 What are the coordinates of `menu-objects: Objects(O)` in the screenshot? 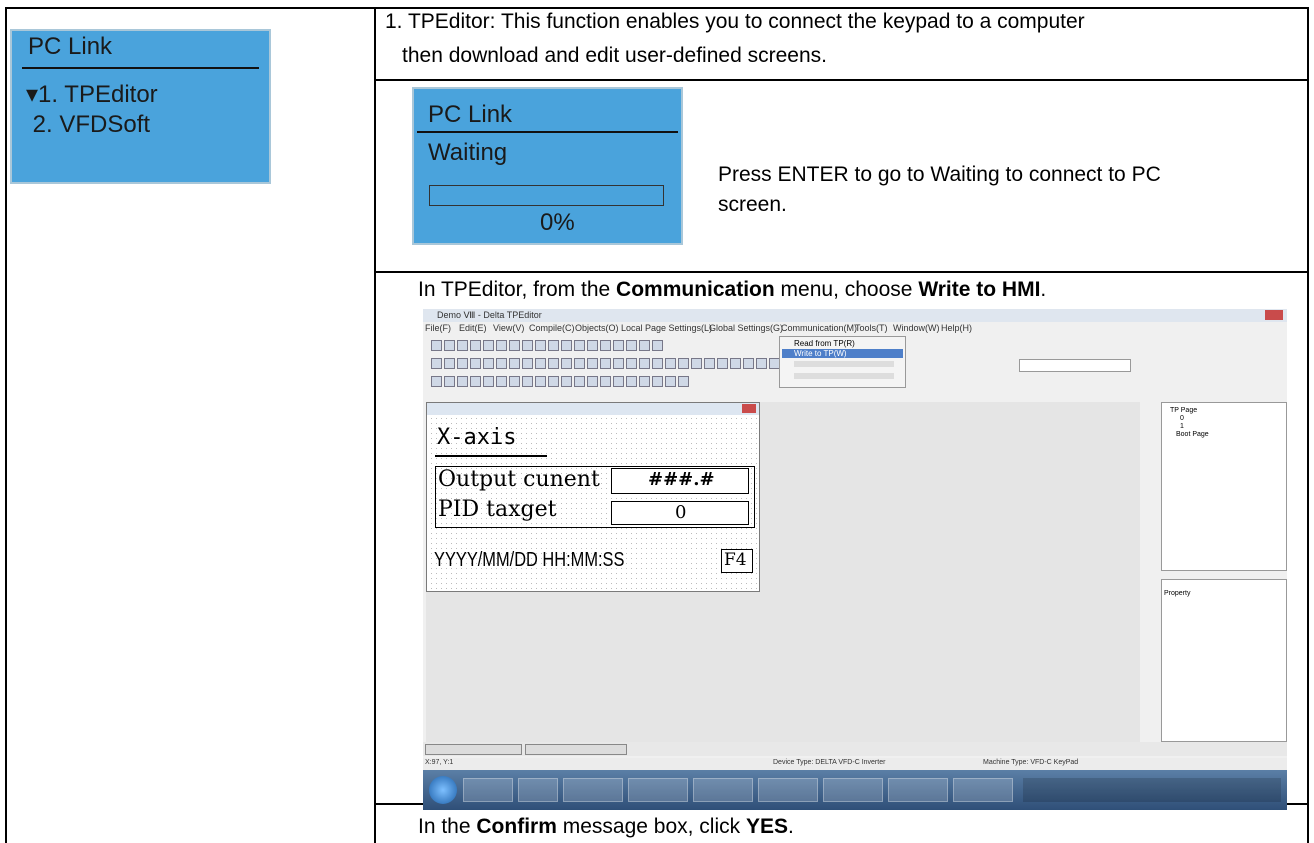 It's located at (597, 328).